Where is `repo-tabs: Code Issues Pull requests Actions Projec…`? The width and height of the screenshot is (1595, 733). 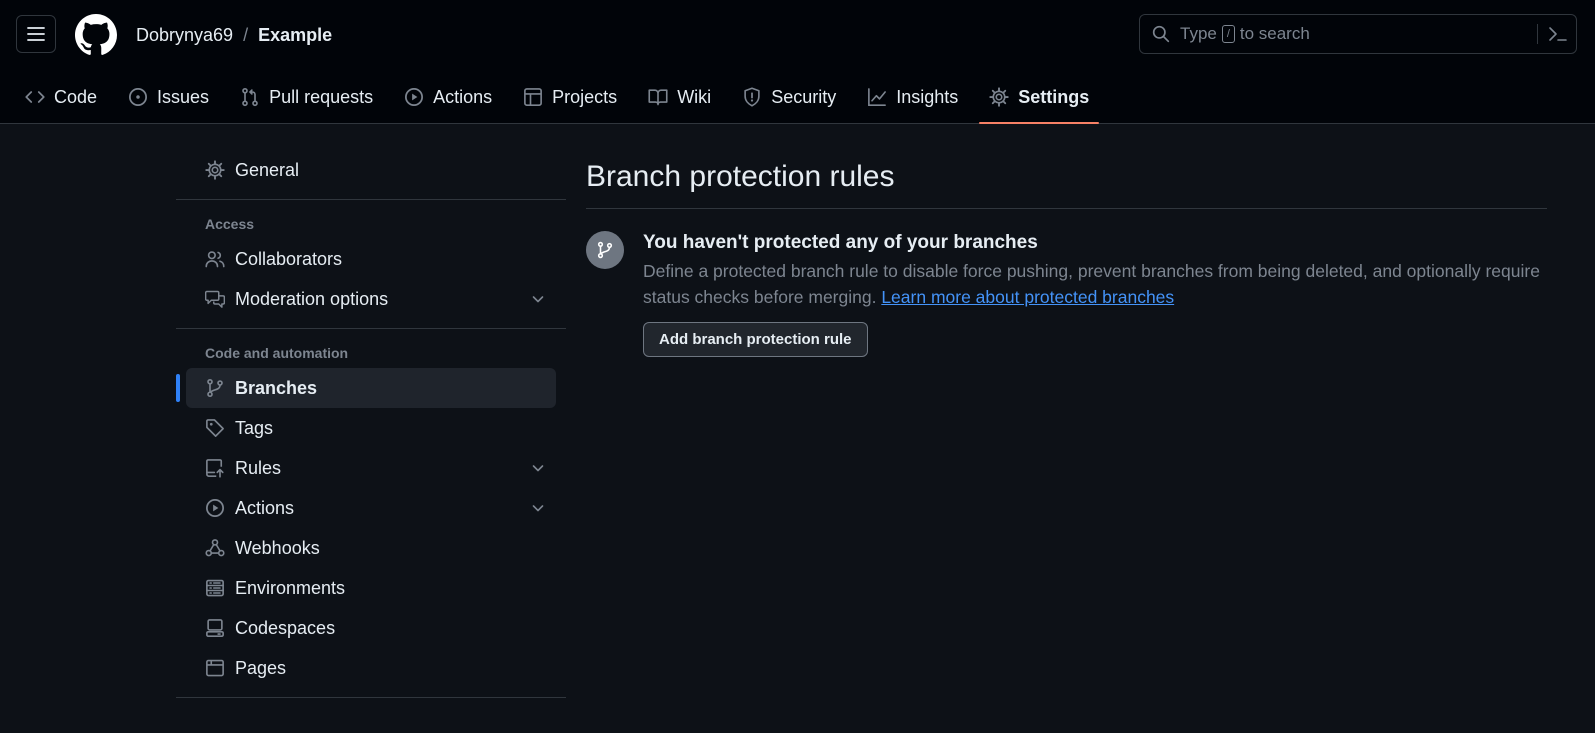 repo-tabs: Code Issues Pull requests Actions Projec… is located at coordinates (562, 99).